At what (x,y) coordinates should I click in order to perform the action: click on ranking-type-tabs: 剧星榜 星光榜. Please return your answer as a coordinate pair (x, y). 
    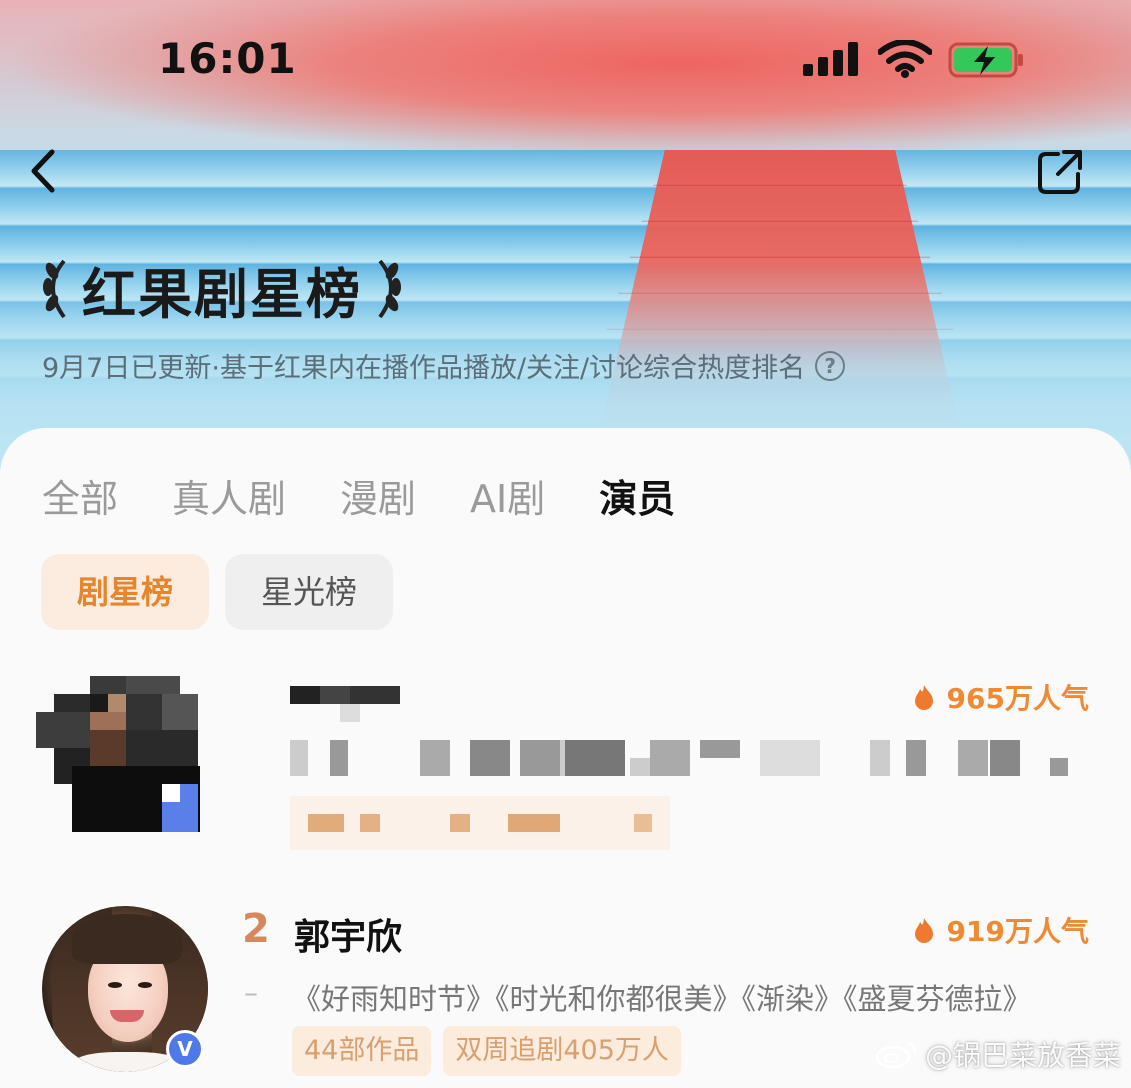
    Looking at the image, I should click on (225, 592).